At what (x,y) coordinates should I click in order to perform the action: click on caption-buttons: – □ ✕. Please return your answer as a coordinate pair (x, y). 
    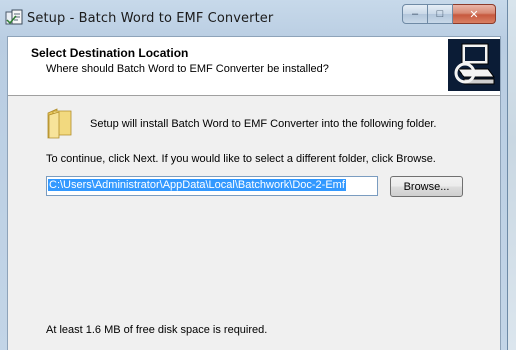
    Looking at the image, I should click on (449, 14).